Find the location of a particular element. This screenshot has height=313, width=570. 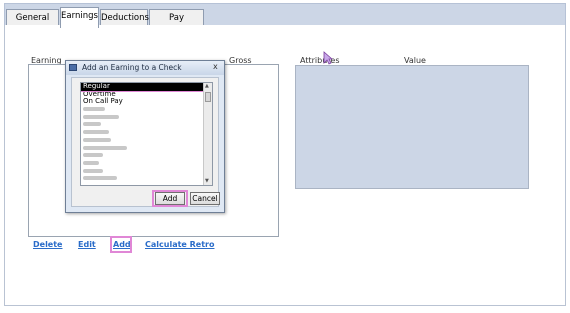

list-scrollbar: ▲ ▼ is located at coordinates (207, 134).